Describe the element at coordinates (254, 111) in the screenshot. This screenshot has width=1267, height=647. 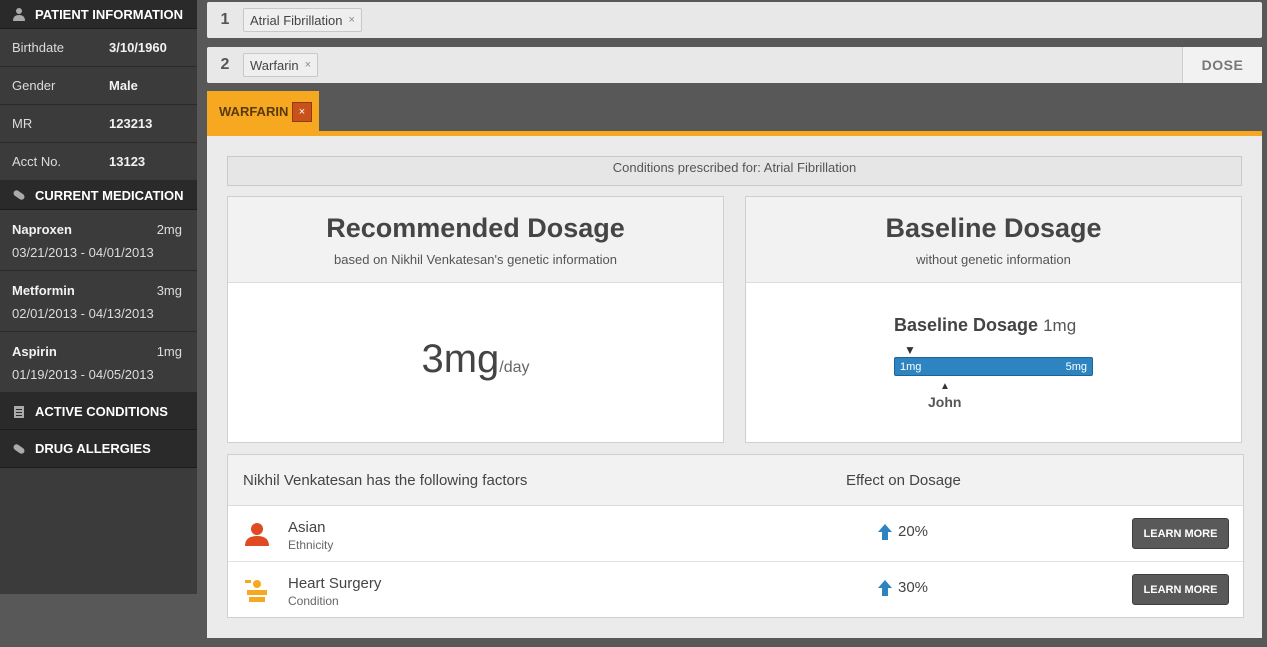
I see `tab-label: WARFARIN` at that location.